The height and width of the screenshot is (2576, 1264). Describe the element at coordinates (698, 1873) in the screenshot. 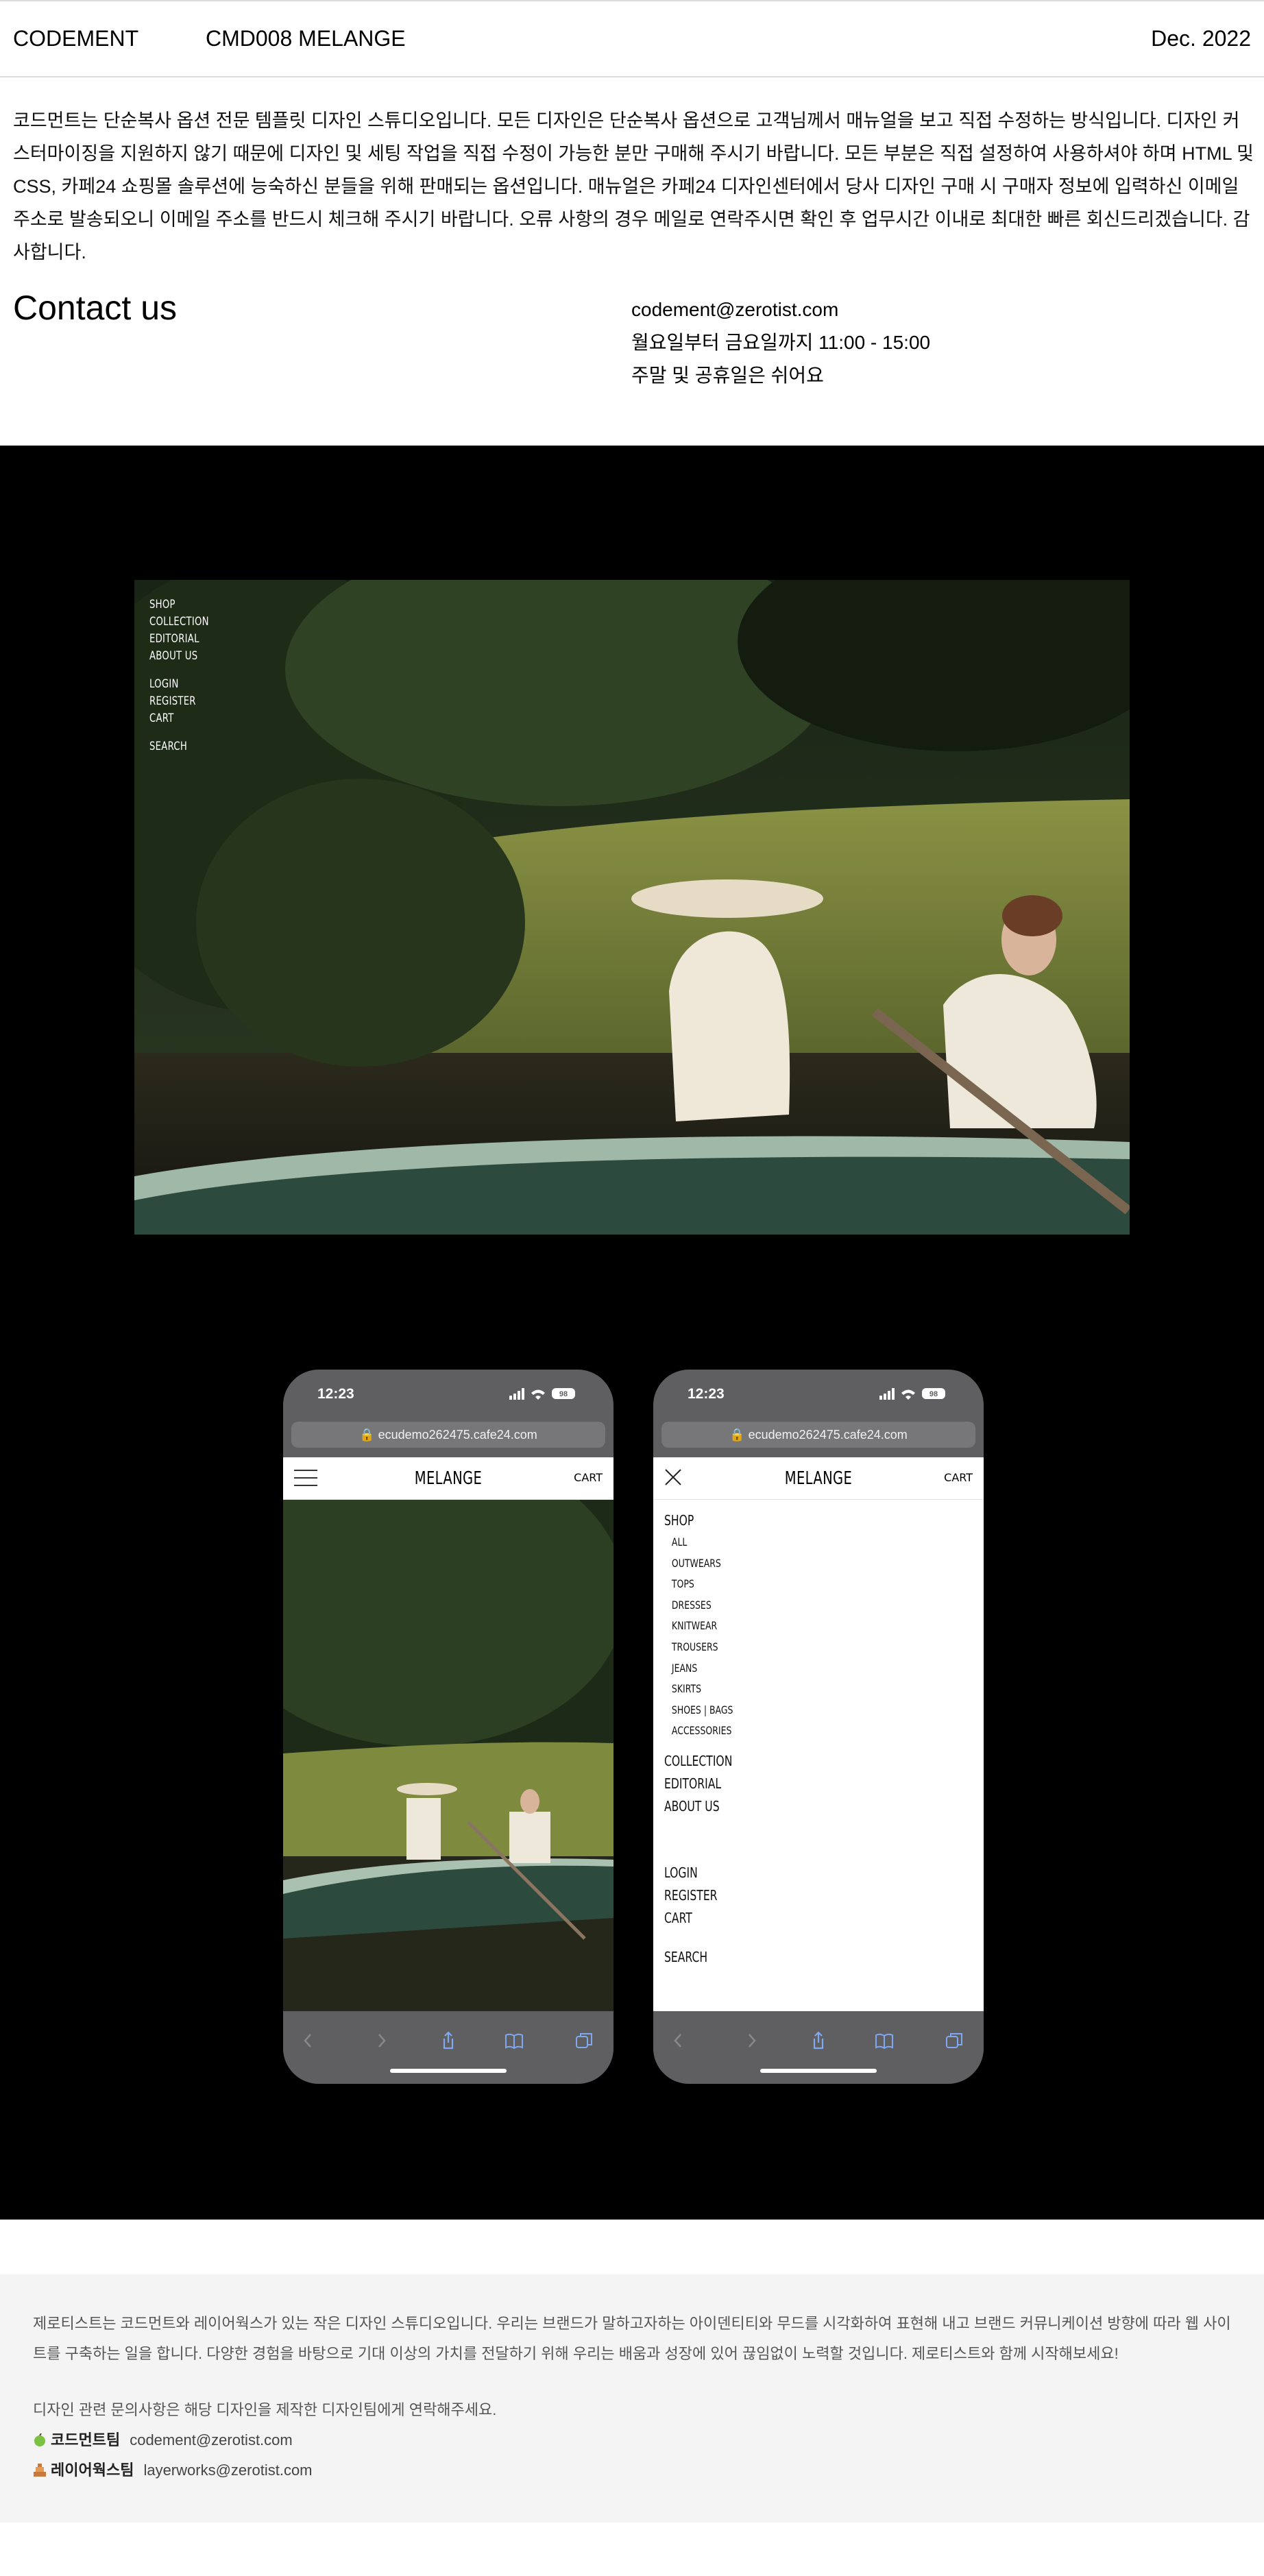

I see `menu-login: LOGIN` at that location.